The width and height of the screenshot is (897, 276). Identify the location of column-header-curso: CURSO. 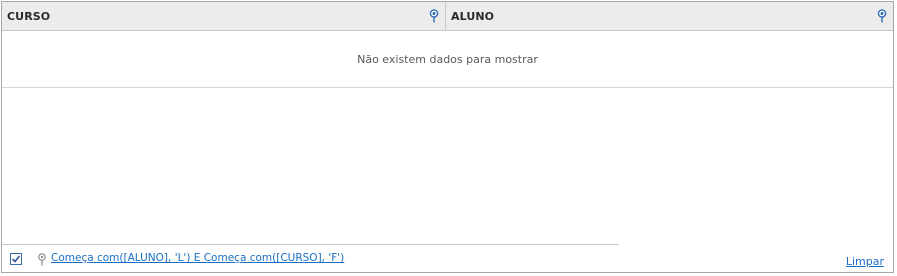
(224, 16).